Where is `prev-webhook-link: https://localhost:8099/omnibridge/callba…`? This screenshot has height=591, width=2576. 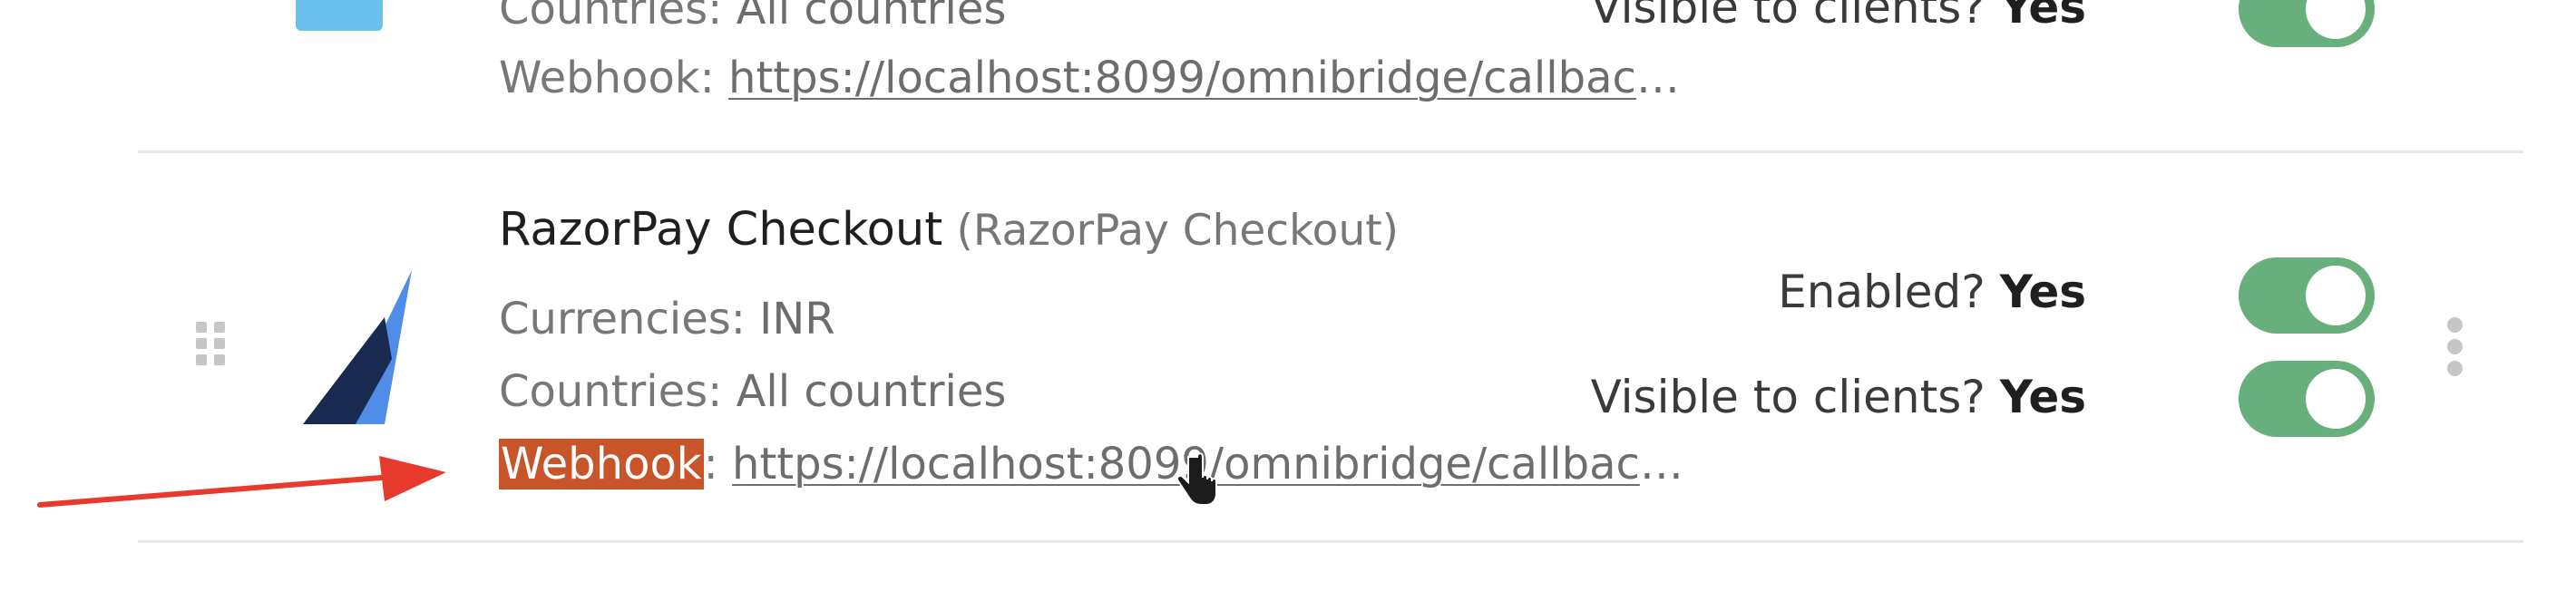
prev-webhook-link: https://localhost:8099/omnibridge/callba… is located at coordinates (1182, 78).